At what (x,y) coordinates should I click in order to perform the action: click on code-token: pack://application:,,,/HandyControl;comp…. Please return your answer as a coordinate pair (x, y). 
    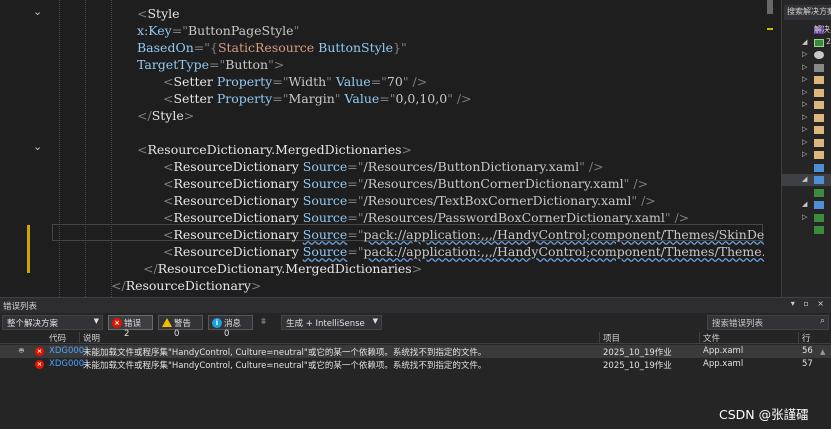
    Looking at the image, I should click on (568, 251).